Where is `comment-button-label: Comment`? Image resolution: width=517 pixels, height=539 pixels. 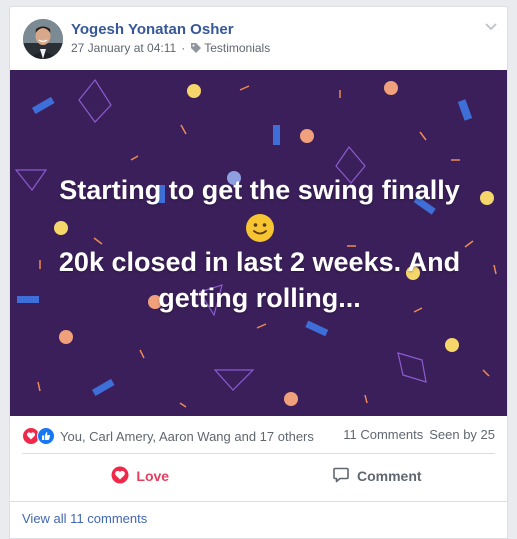
comment-button-label: Comment is located at coordinates (389, 476).